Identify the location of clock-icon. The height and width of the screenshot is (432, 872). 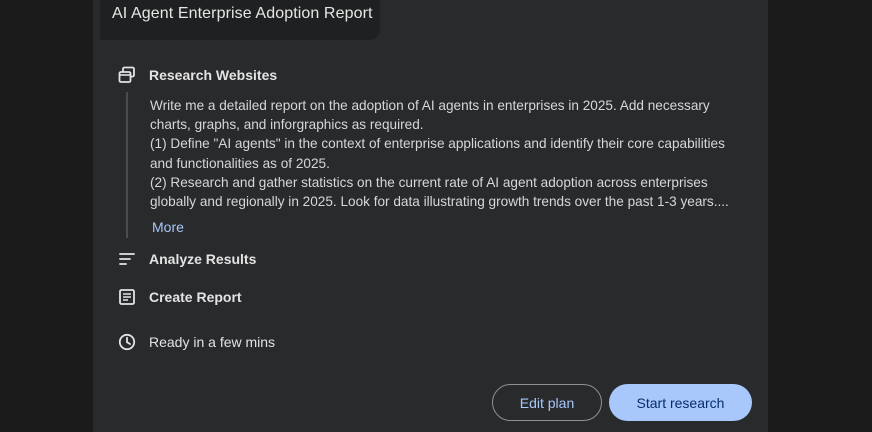
(127, 342).